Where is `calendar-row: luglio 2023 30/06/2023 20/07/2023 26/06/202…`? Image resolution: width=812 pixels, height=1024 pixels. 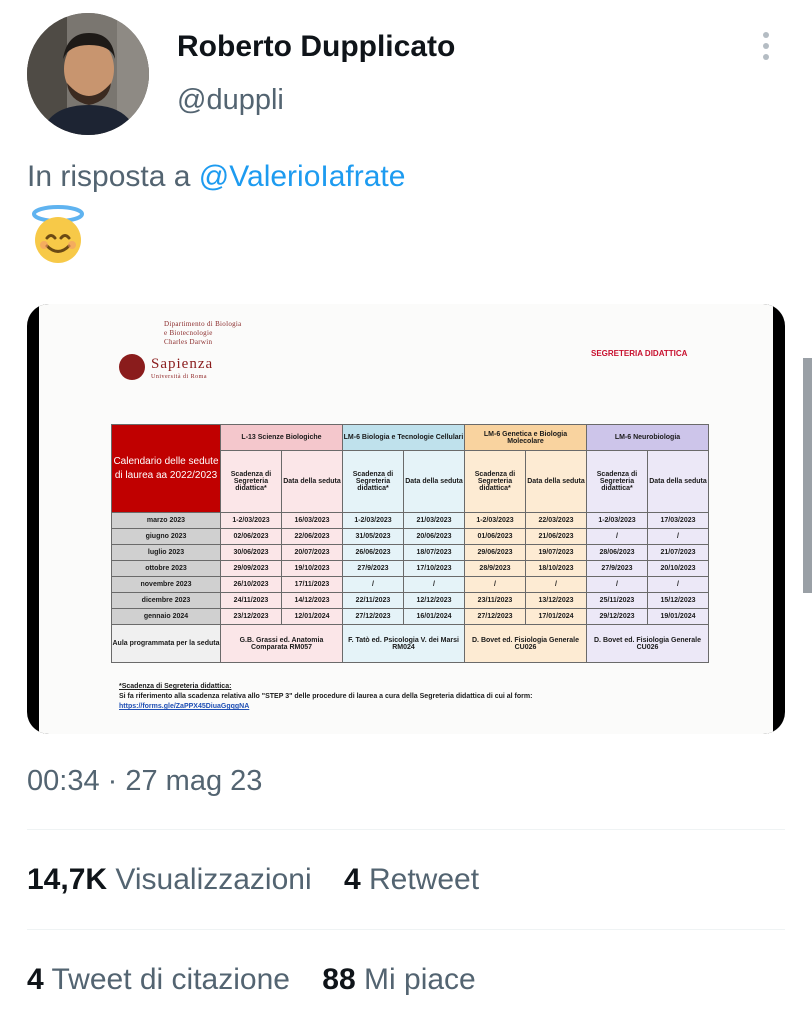 calendar-row: luglio 2023 30/06/2023 20/07/2023 26/06/202… is located at coordinates (410, 552).